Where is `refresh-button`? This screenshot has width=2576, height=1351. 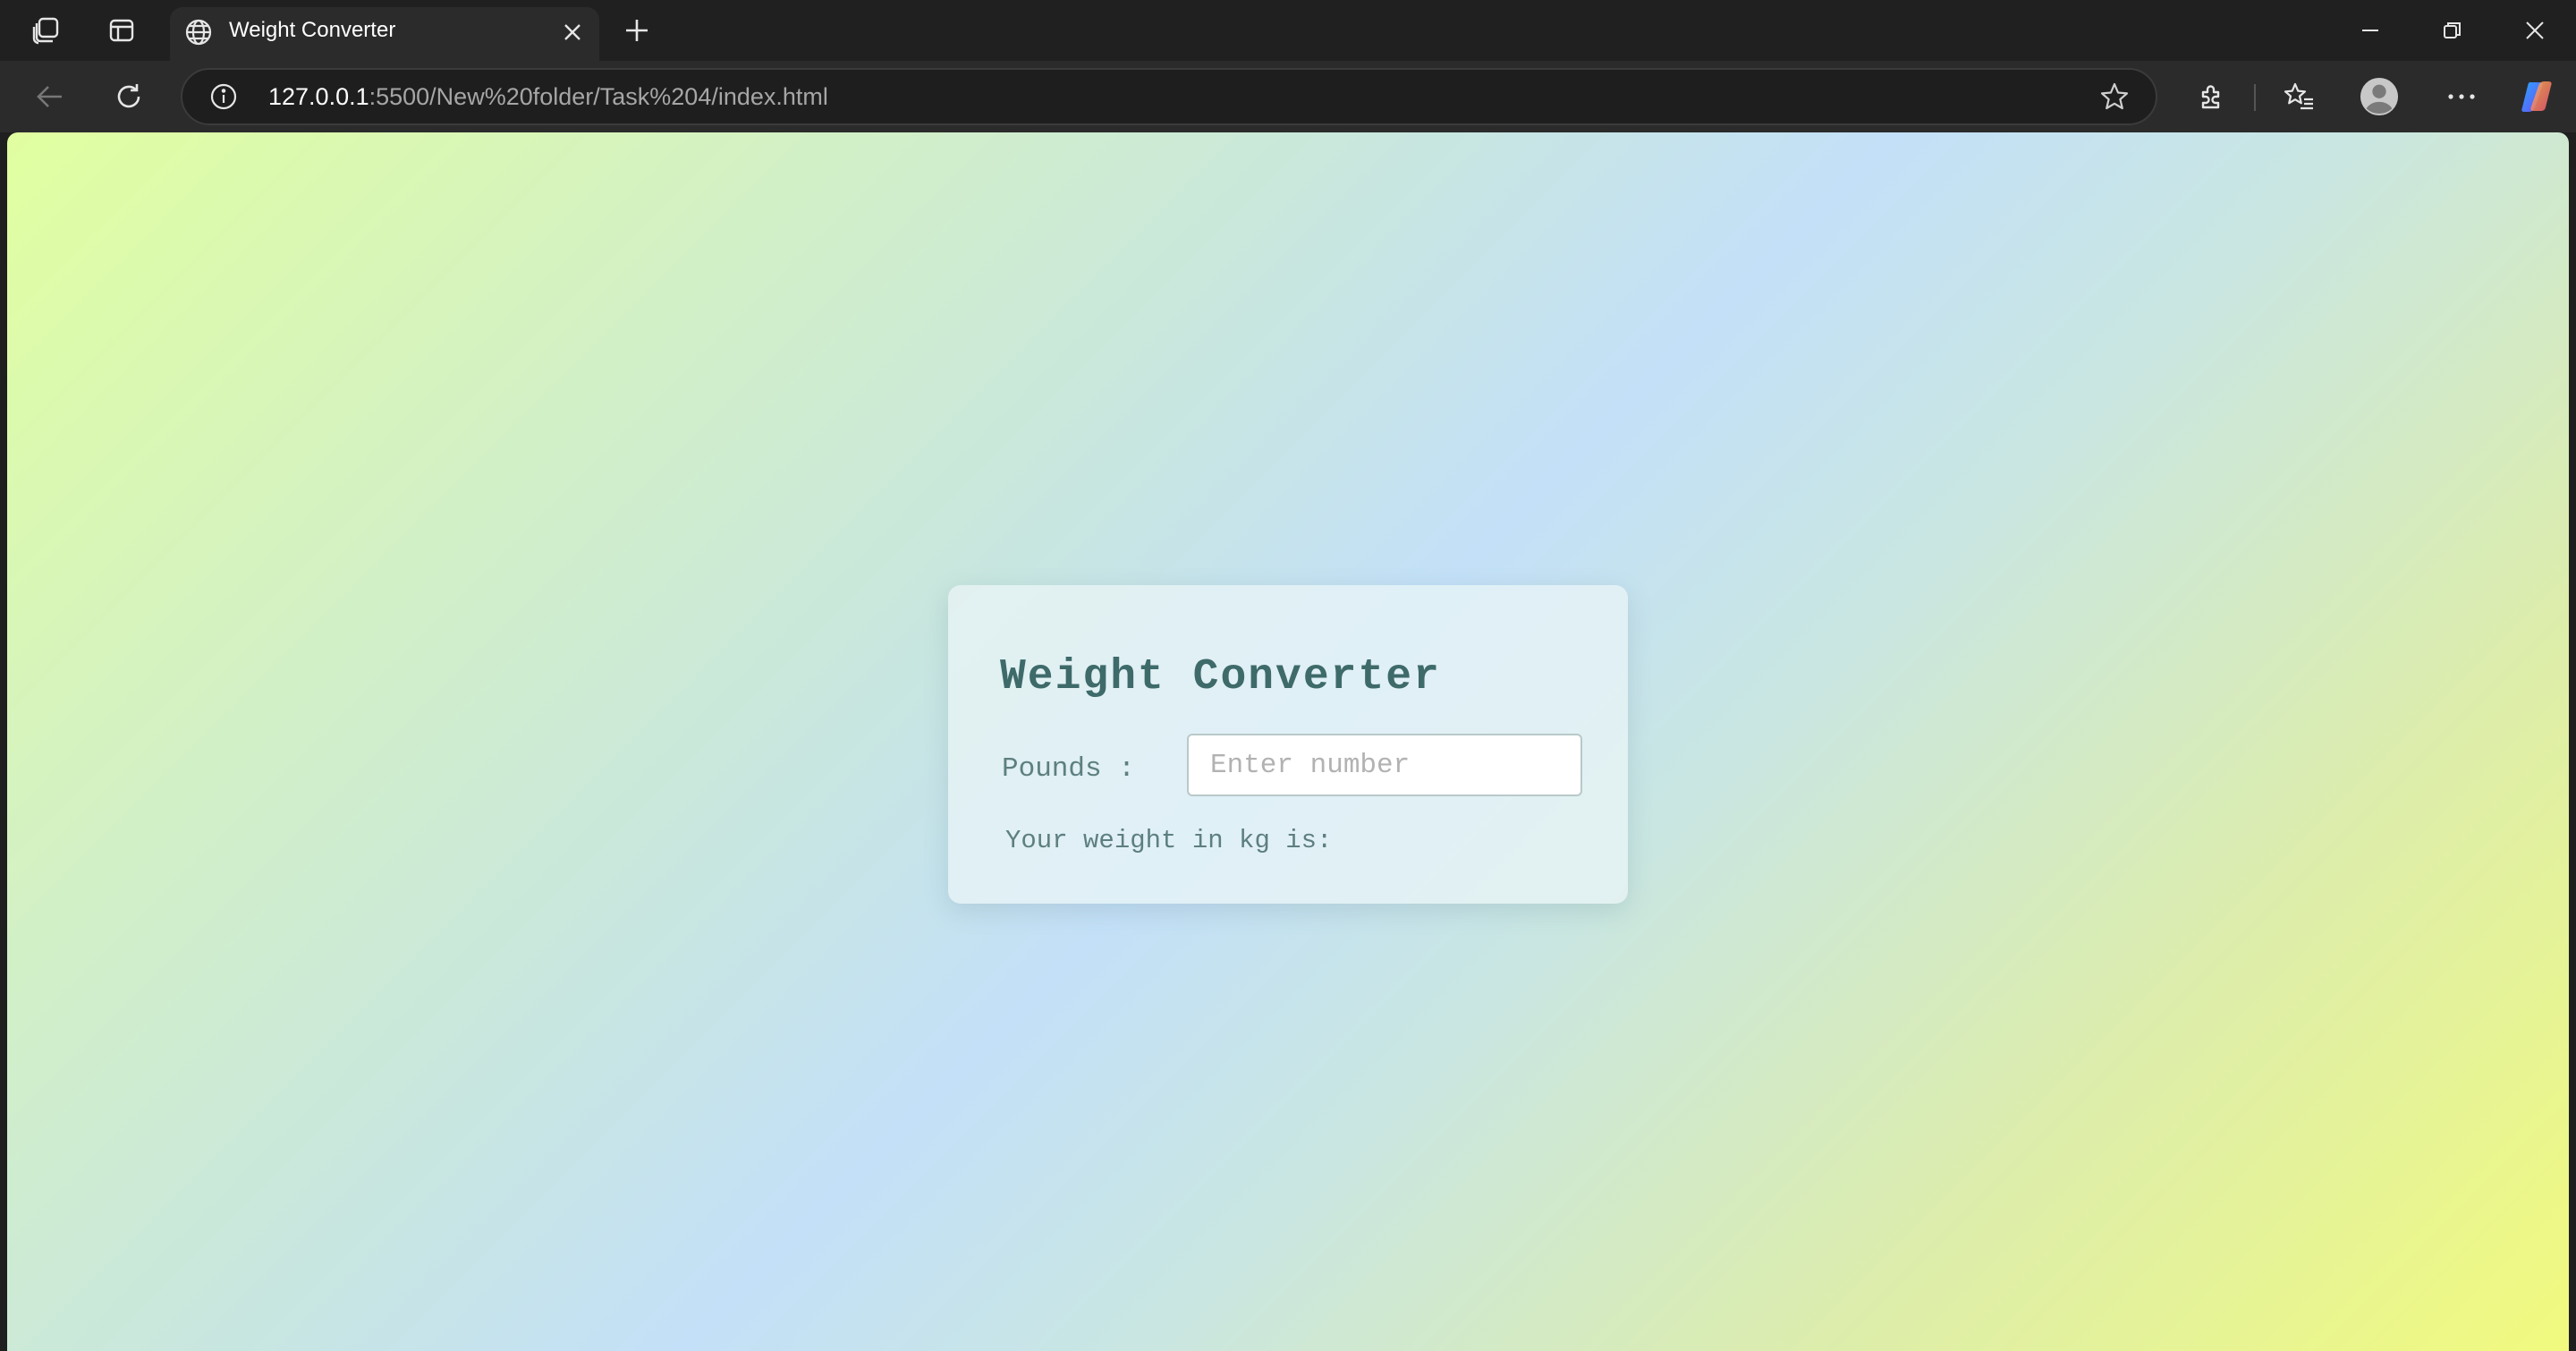 refresh-button is located at coordinates (128, 97).